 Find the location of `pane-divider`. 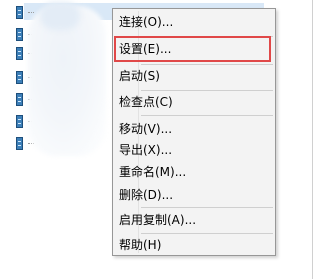

pane-divider is located at coordinates (312, 139).